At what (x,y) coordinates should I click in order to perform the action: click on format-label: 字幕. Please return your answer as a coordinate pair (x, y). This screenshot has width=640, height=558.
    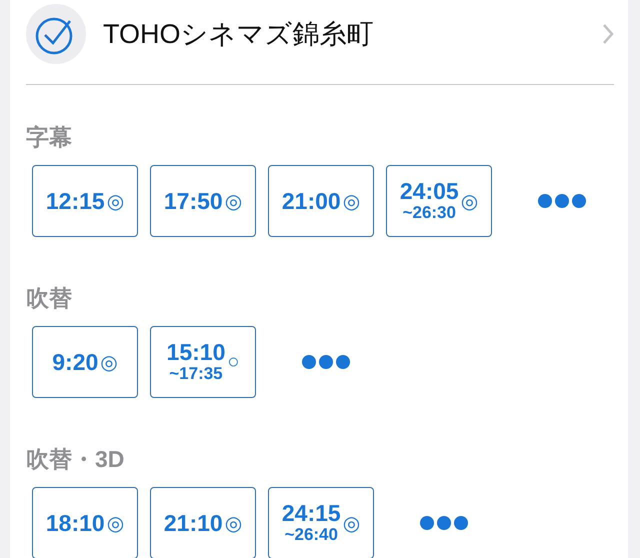
    Looking at the image, I should click on (49, 137).